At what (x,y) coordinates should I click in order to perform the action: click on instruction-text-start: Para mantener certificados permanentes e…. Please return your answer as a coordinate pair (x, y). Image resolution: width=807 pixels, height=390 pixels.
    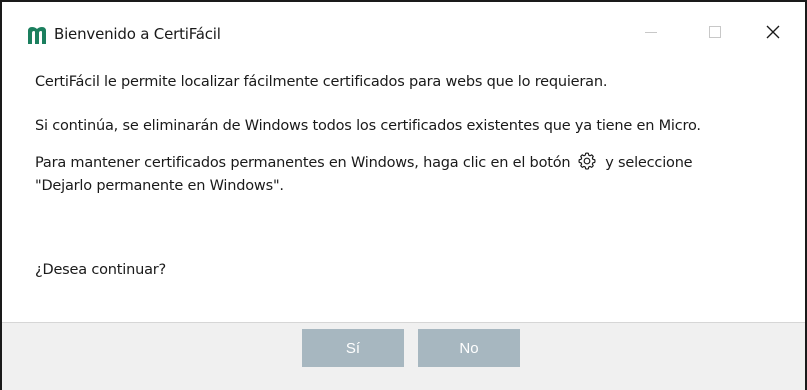
    Looking at the image, I should click on (303, 163).